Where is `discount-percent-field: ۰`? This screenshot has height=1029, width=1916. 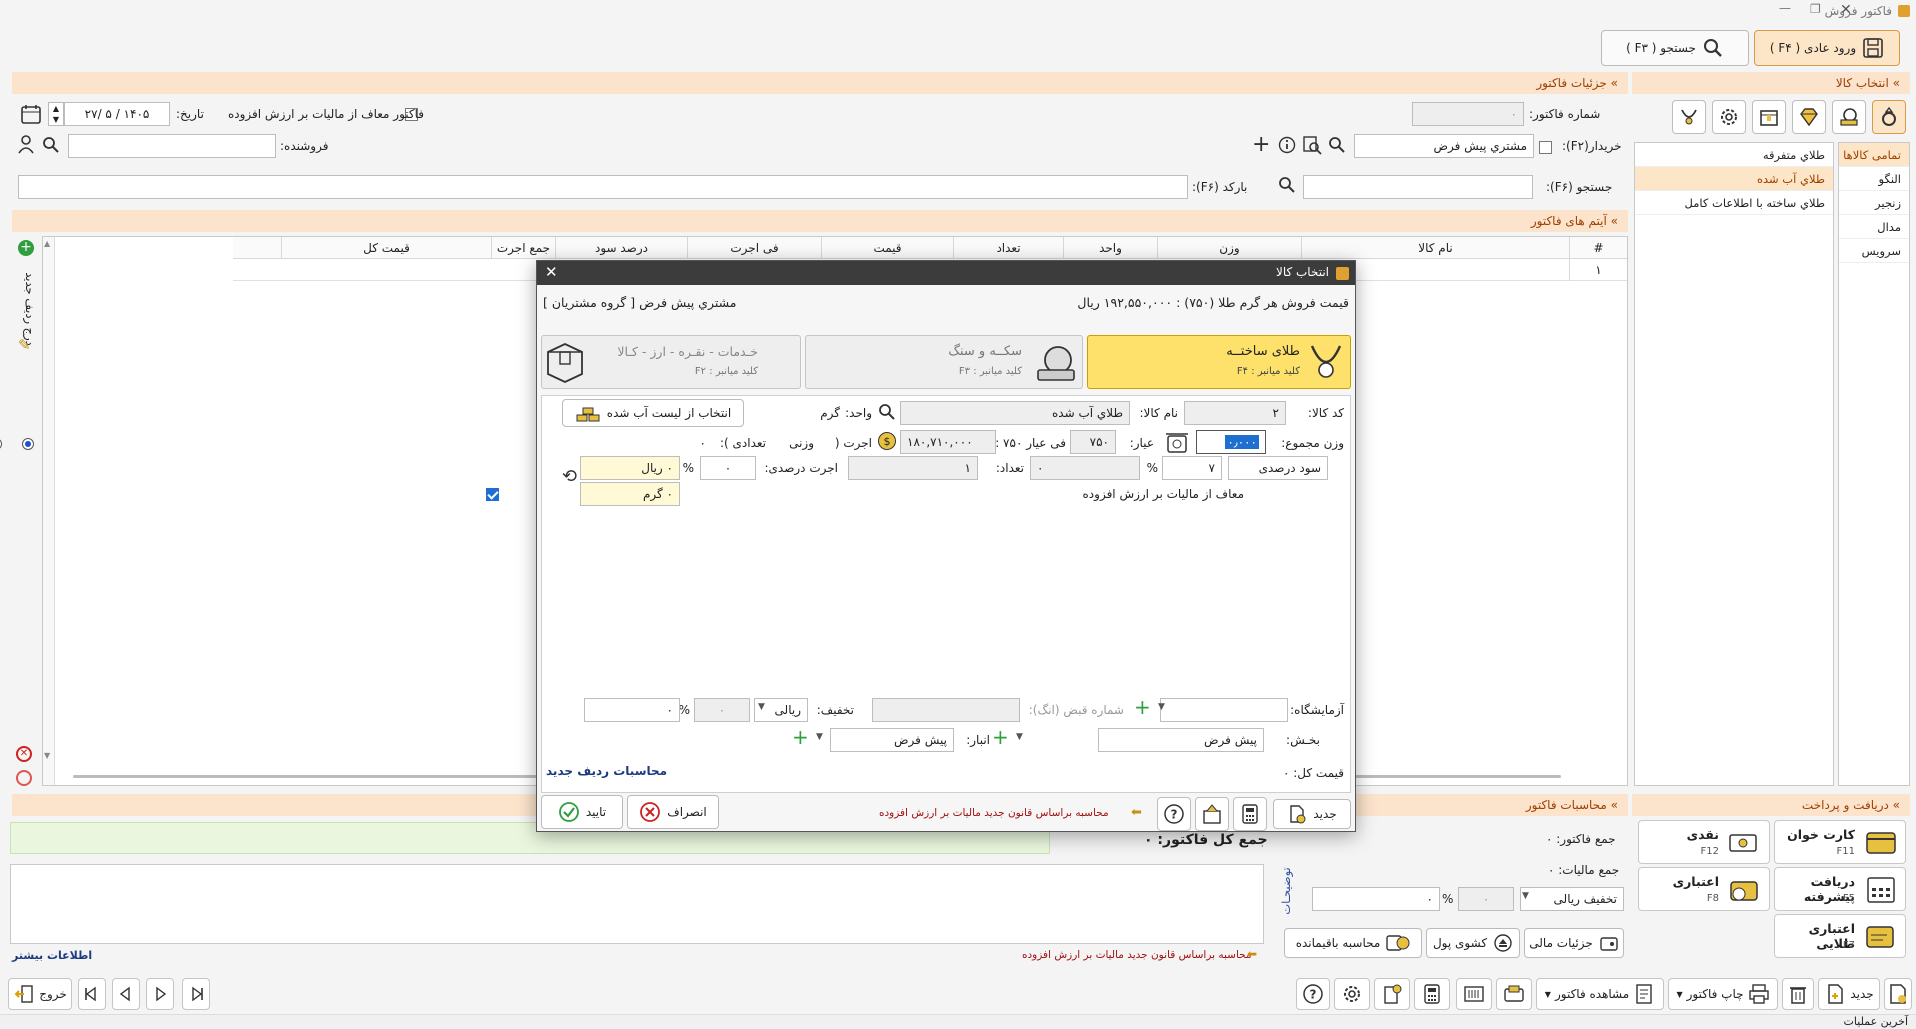
discount-percent-field: ۰ is located at coordinates (722, 710).